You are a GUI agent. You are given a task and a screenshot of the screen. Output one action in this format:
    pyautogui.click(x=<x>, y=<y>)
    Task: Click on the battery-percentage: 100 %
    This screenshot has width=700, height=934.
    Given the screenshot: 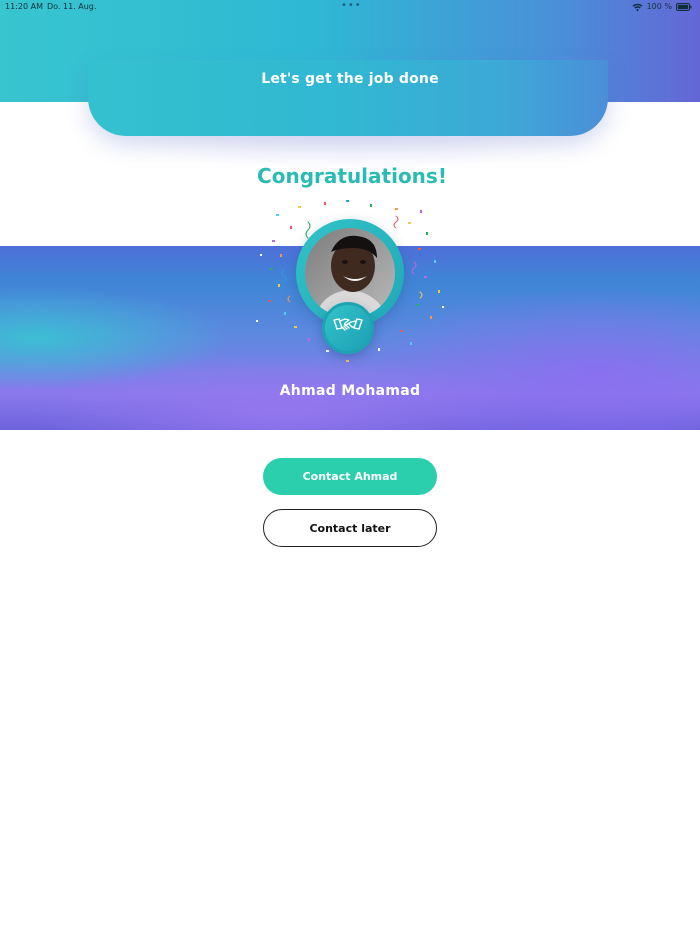 What is the action you would take?
    pyautogui.click(x=659, y=6)
    